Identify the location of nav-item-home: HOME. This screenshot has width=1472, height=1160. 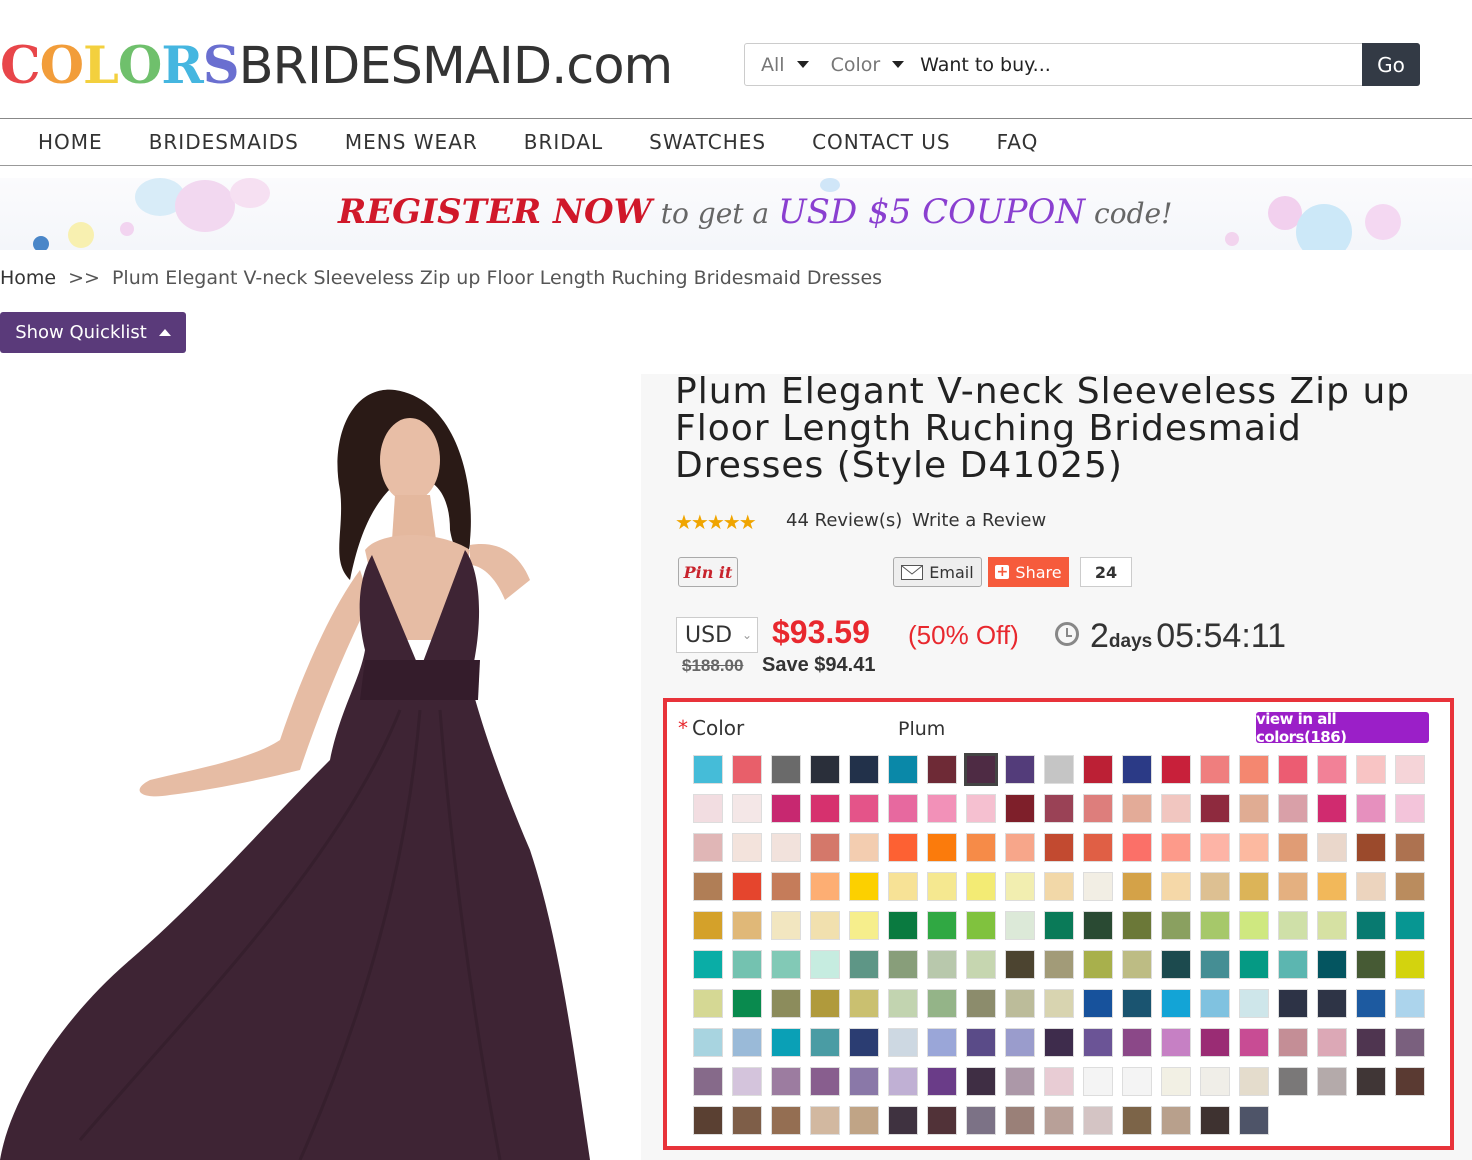
(70, 142).